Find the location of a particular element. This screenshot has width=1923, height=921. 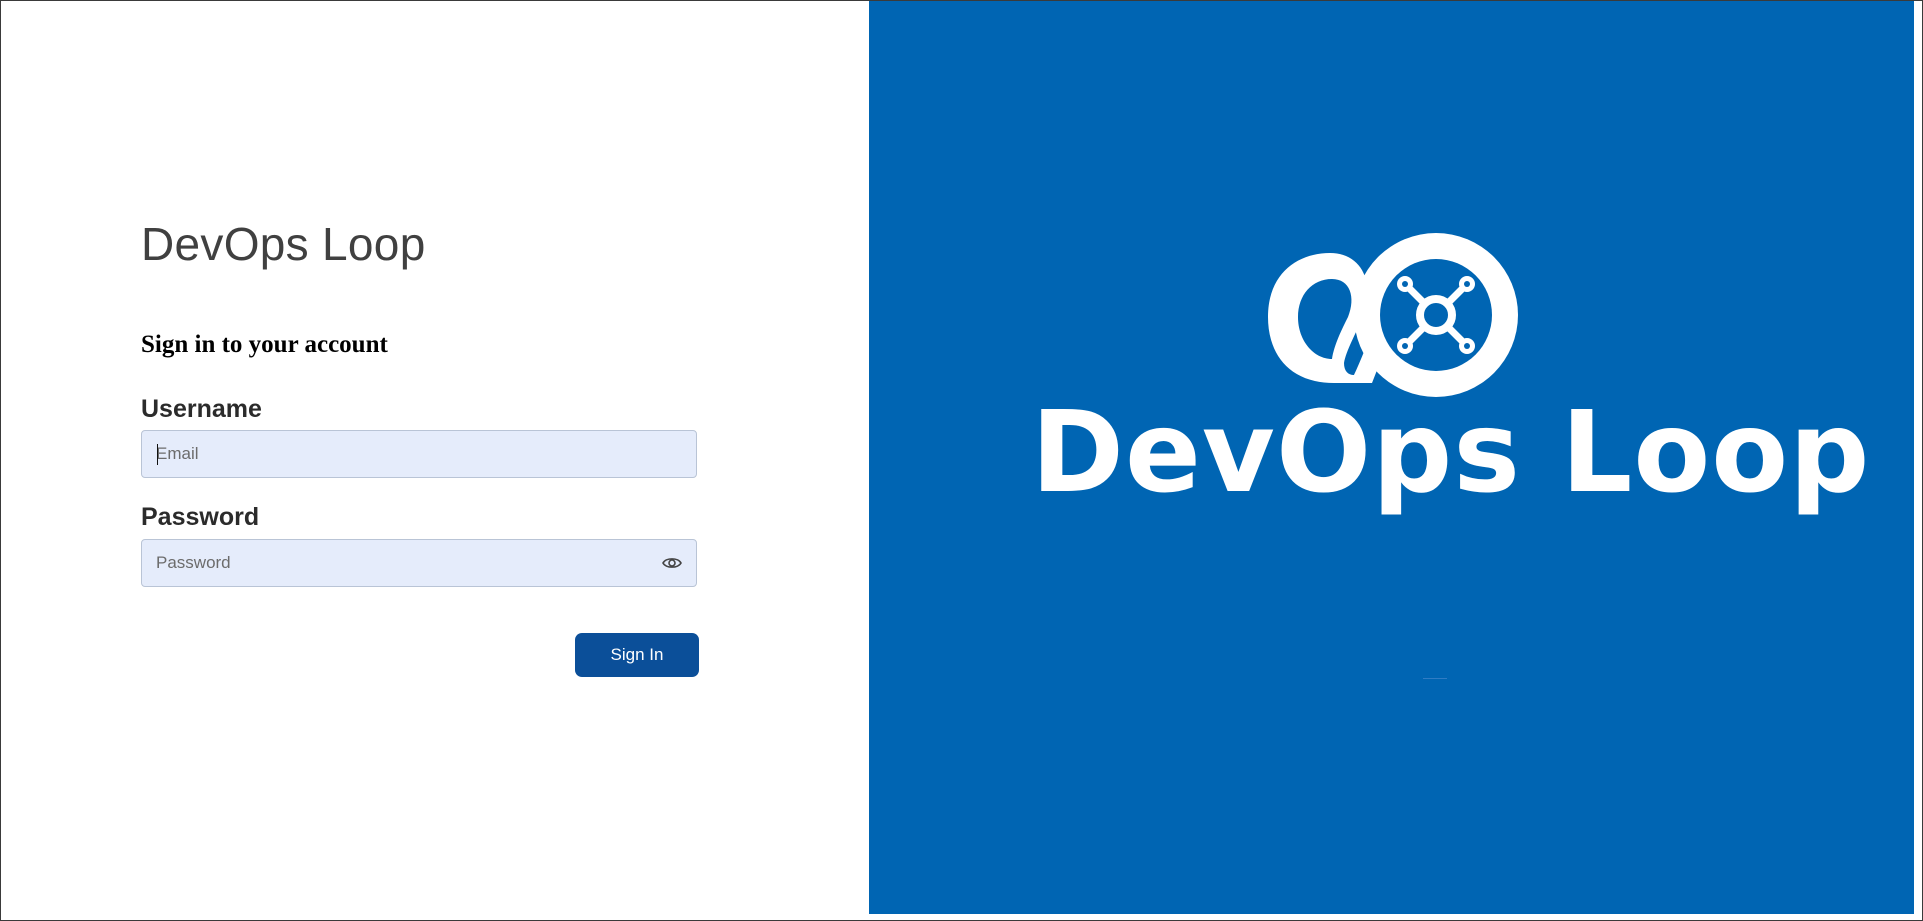

sign-in-button: Sign In is located at coordinates (637, 655).